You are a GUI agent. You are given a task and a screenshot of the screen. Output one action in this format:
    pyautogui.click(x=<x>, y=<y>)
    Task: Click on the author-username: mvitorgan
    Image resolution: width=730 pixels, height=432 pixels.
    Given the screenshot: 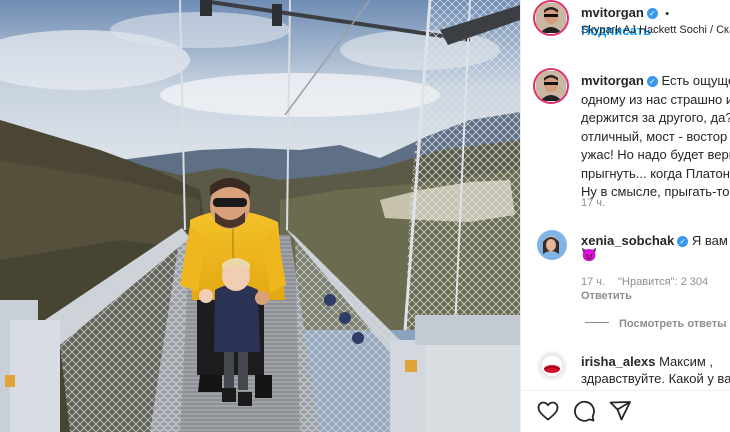 What is the action you would take?
    pyautogui.click(x=612, y=12)
    